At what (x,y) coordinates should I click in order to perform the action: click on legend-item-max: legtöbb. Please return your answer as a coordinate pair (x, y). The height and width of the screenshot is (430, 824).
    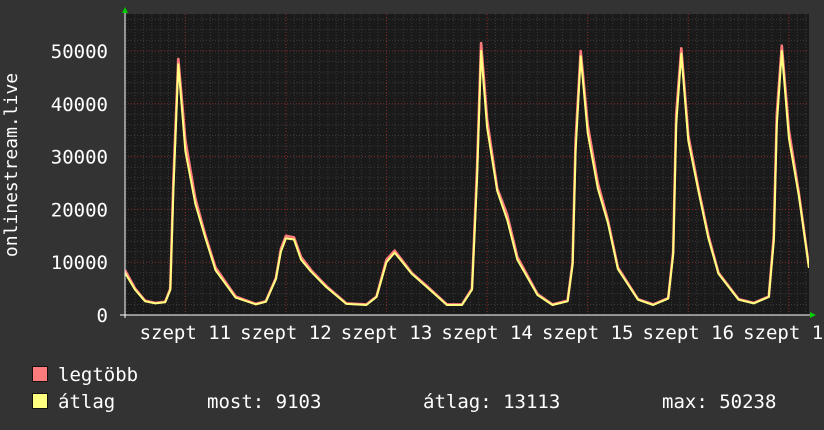
    Looking at the image, I should click on (85, 375).